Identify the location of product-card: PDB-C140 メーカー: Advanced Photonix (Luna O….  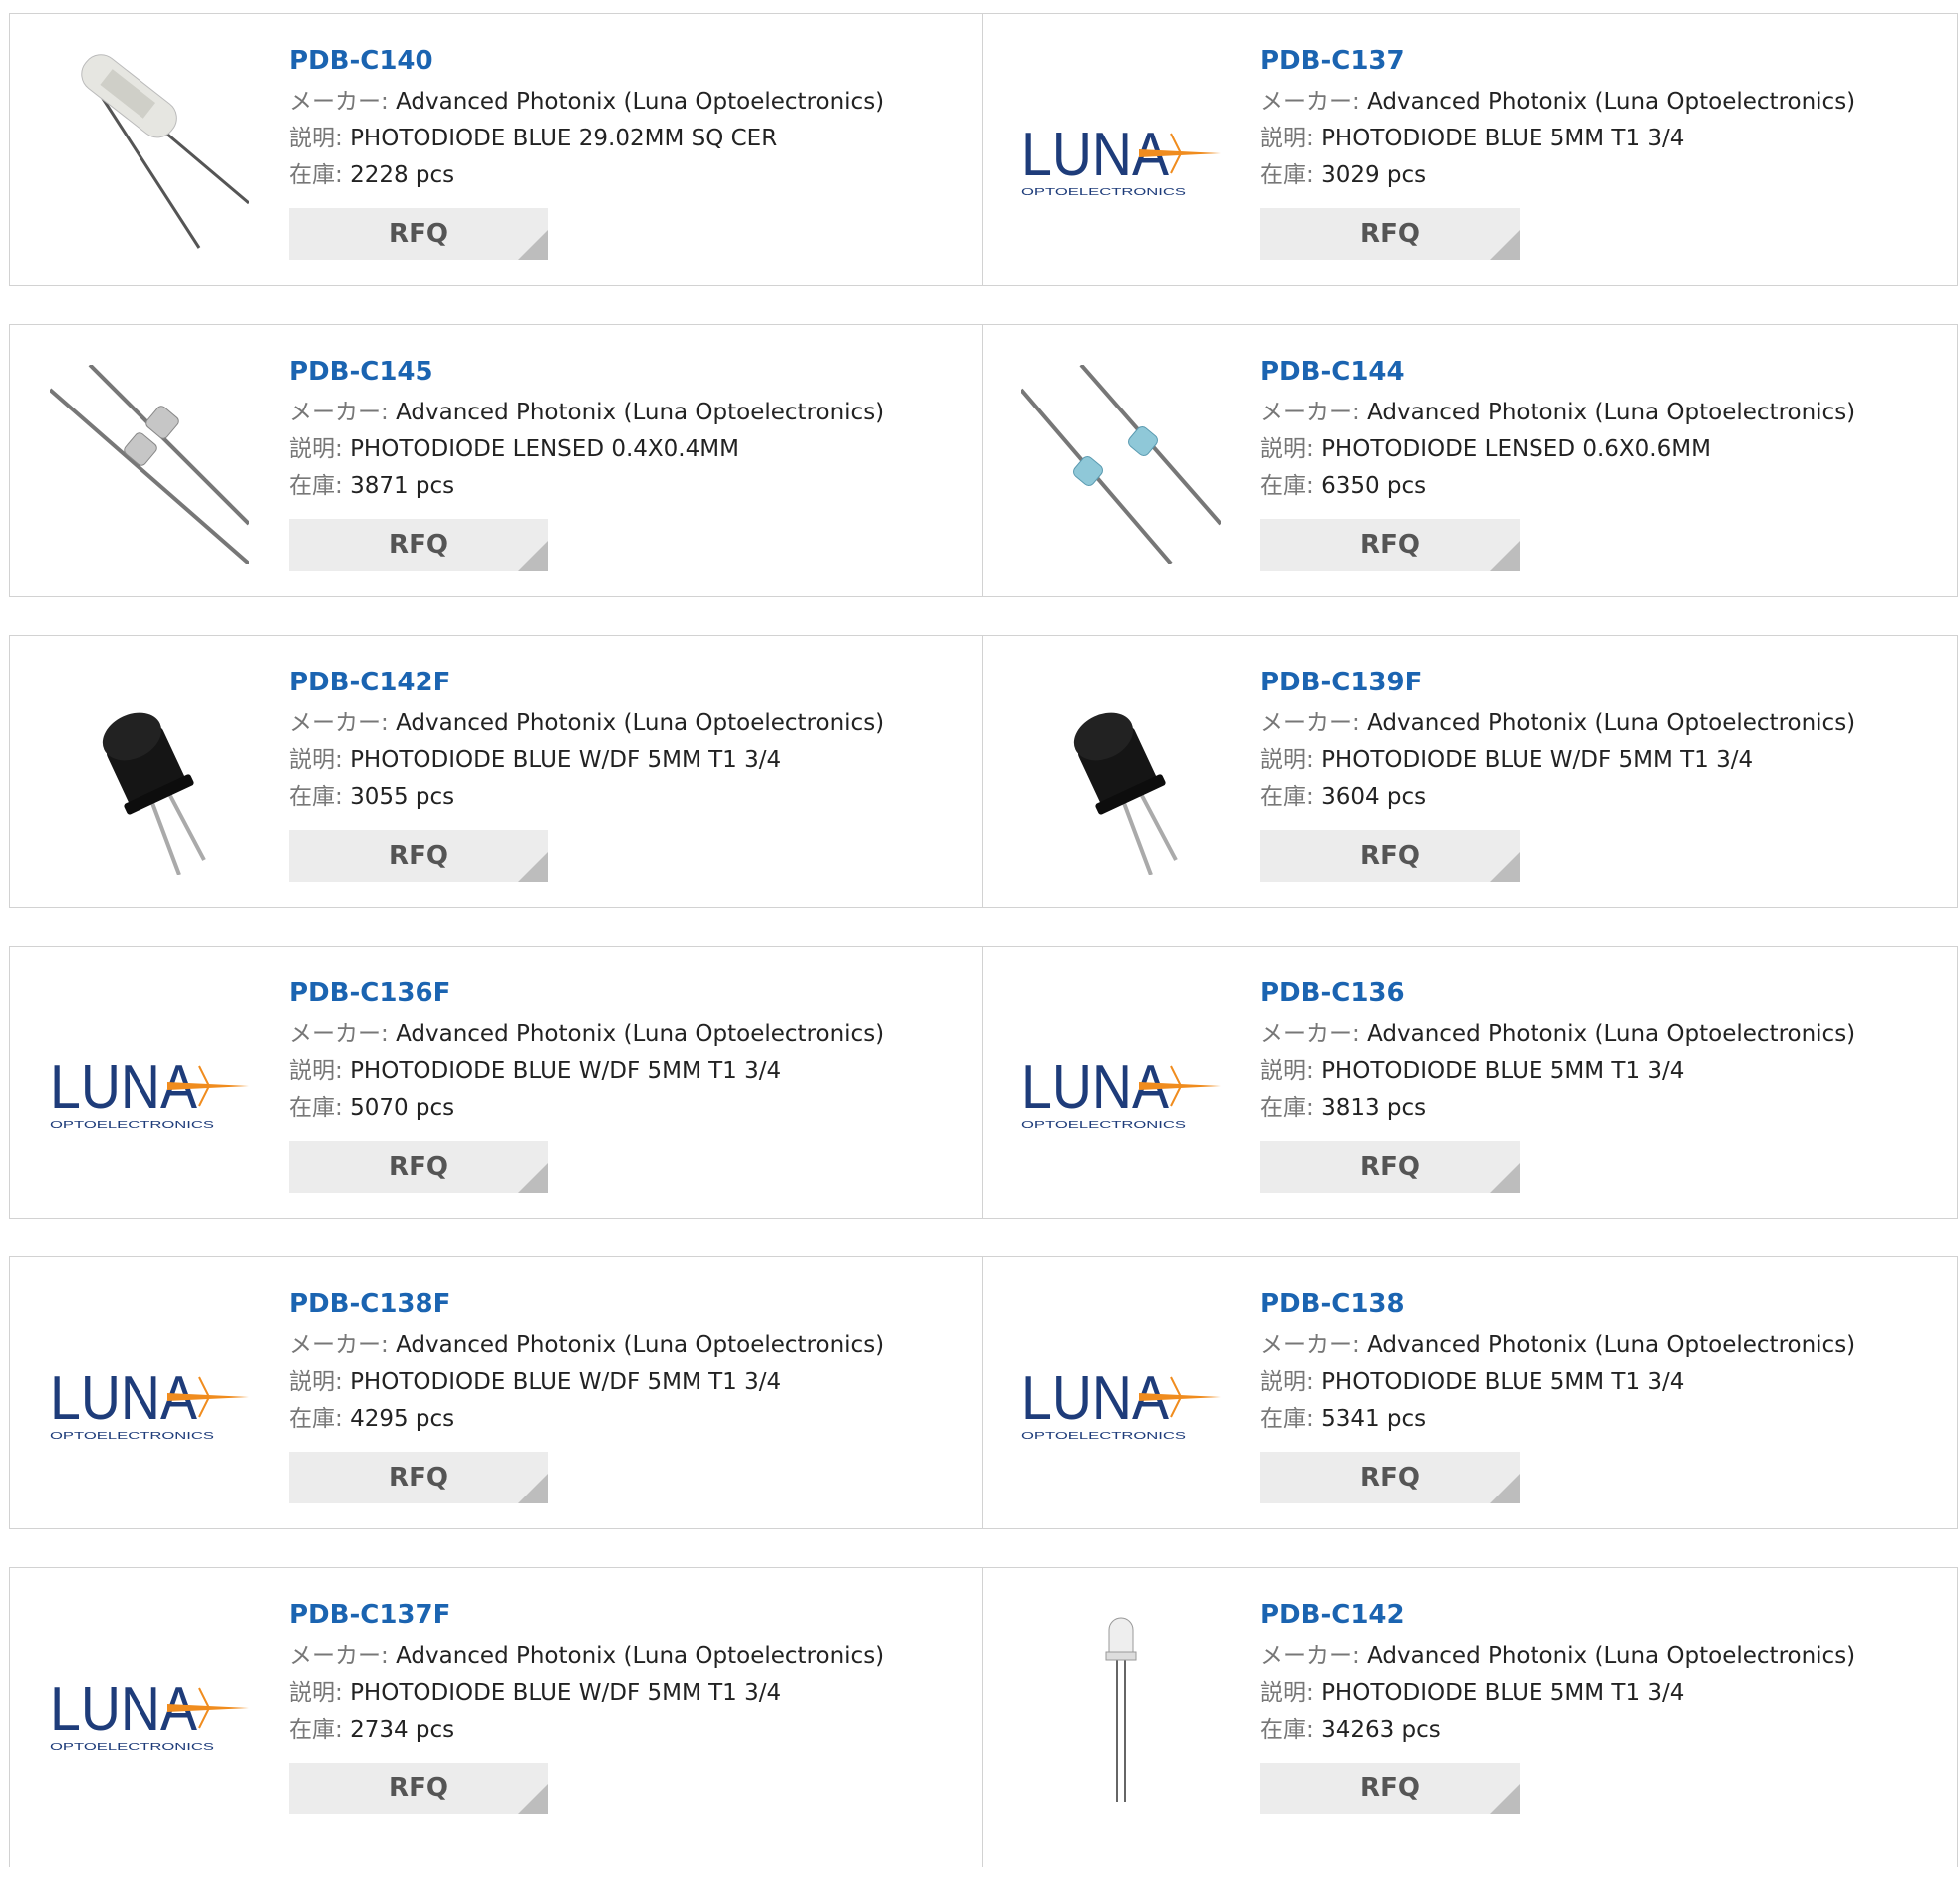
(496, 149).